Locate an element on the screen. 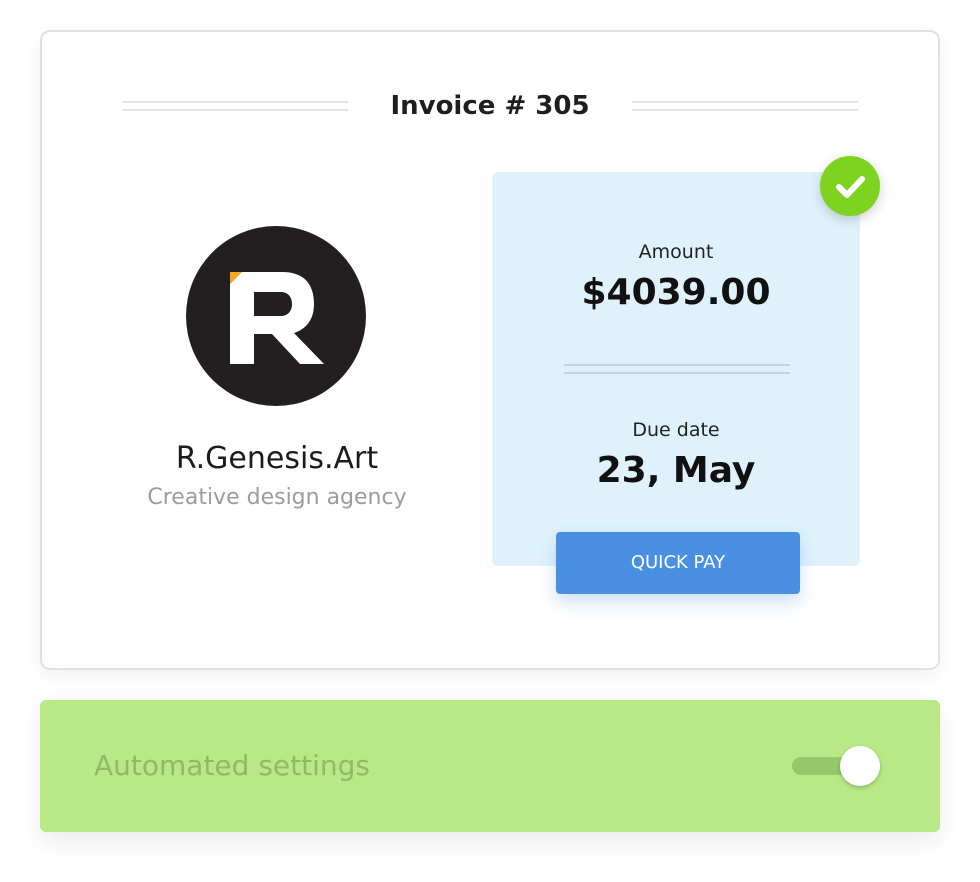  toggle-knob is located at coordinates (860, 766).